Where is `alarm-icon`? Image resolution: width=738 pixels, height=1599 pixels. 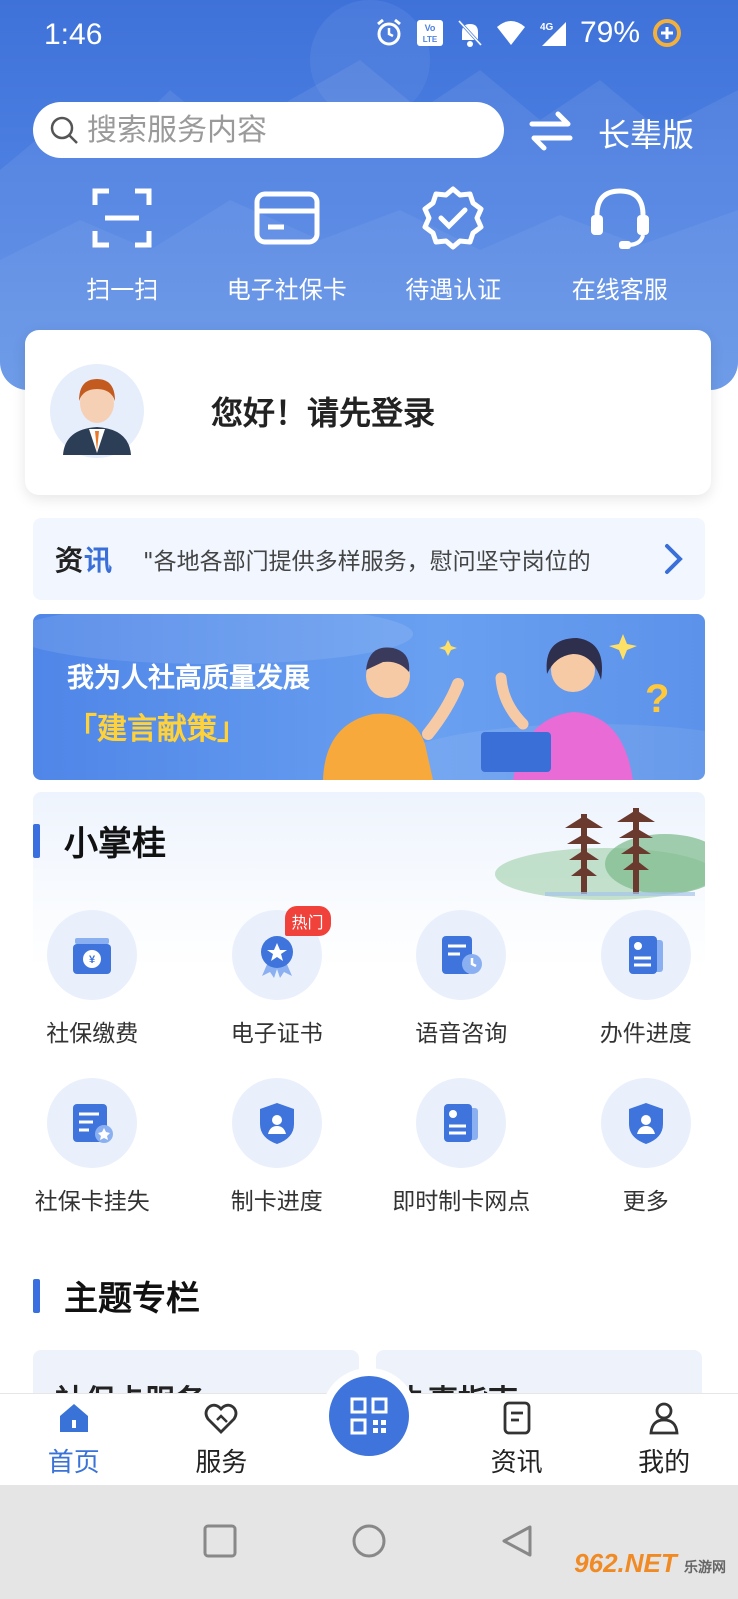
alarm-icon is located at coordinates (389, 32).